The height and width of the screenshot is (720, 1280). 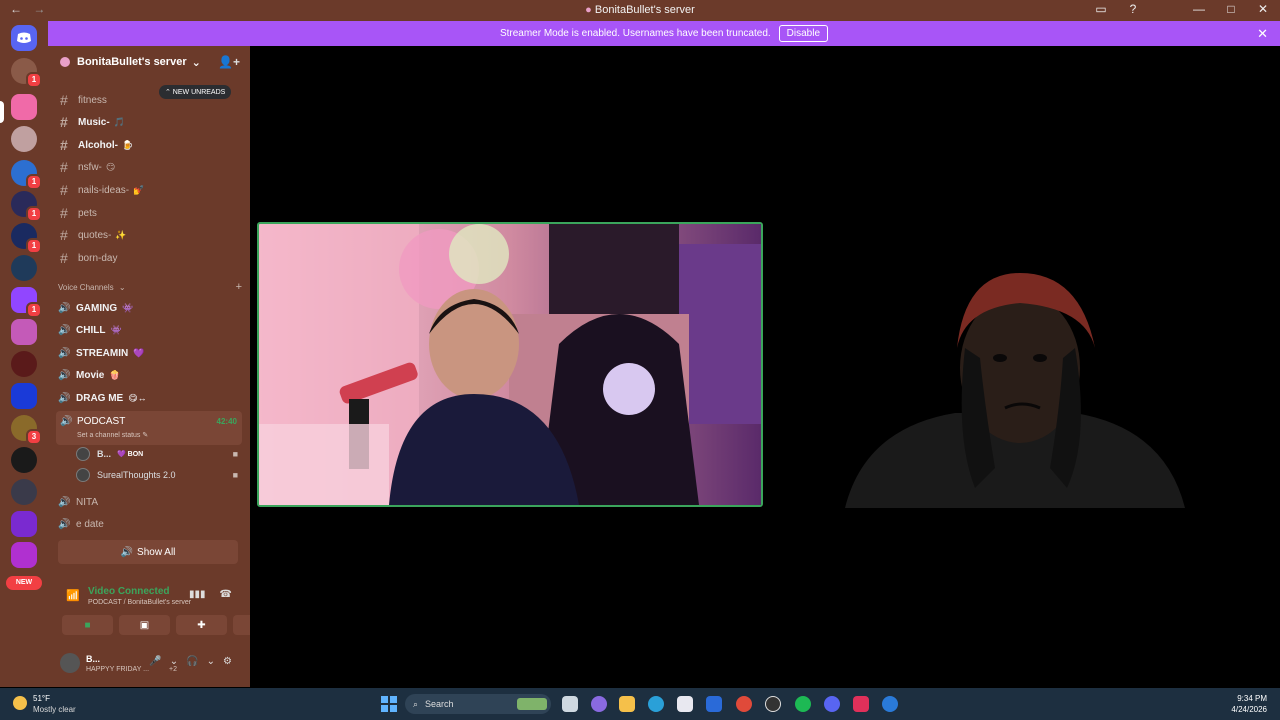 What do you see at coordinates (139, 602) in the screenshot?
I see `voice-status-subtitle: PODCAST / BonitaBullet's server` at bounding box center [139, 602].